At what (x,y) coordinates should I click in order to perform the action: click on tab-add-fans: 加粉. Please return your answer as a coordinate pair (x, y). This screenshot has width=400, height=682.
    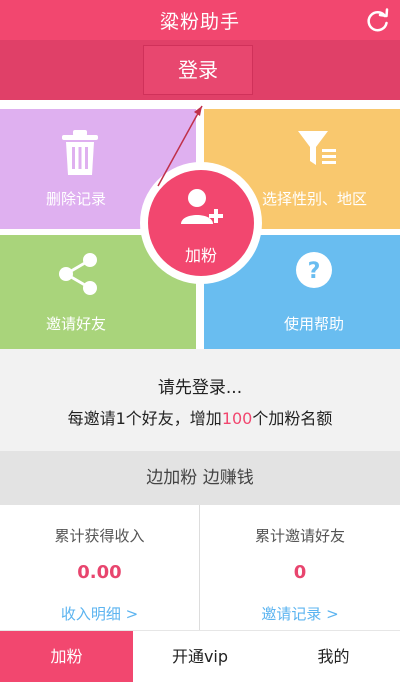
    Looking at the image, I should click on (66, 656).